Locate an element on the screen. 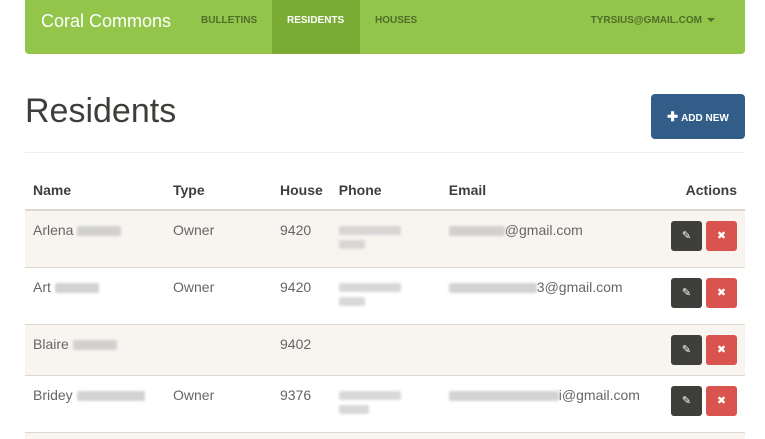 The image size is (765, 439). email-suffix: i@gmail.com is located at coordinates (599, 394).